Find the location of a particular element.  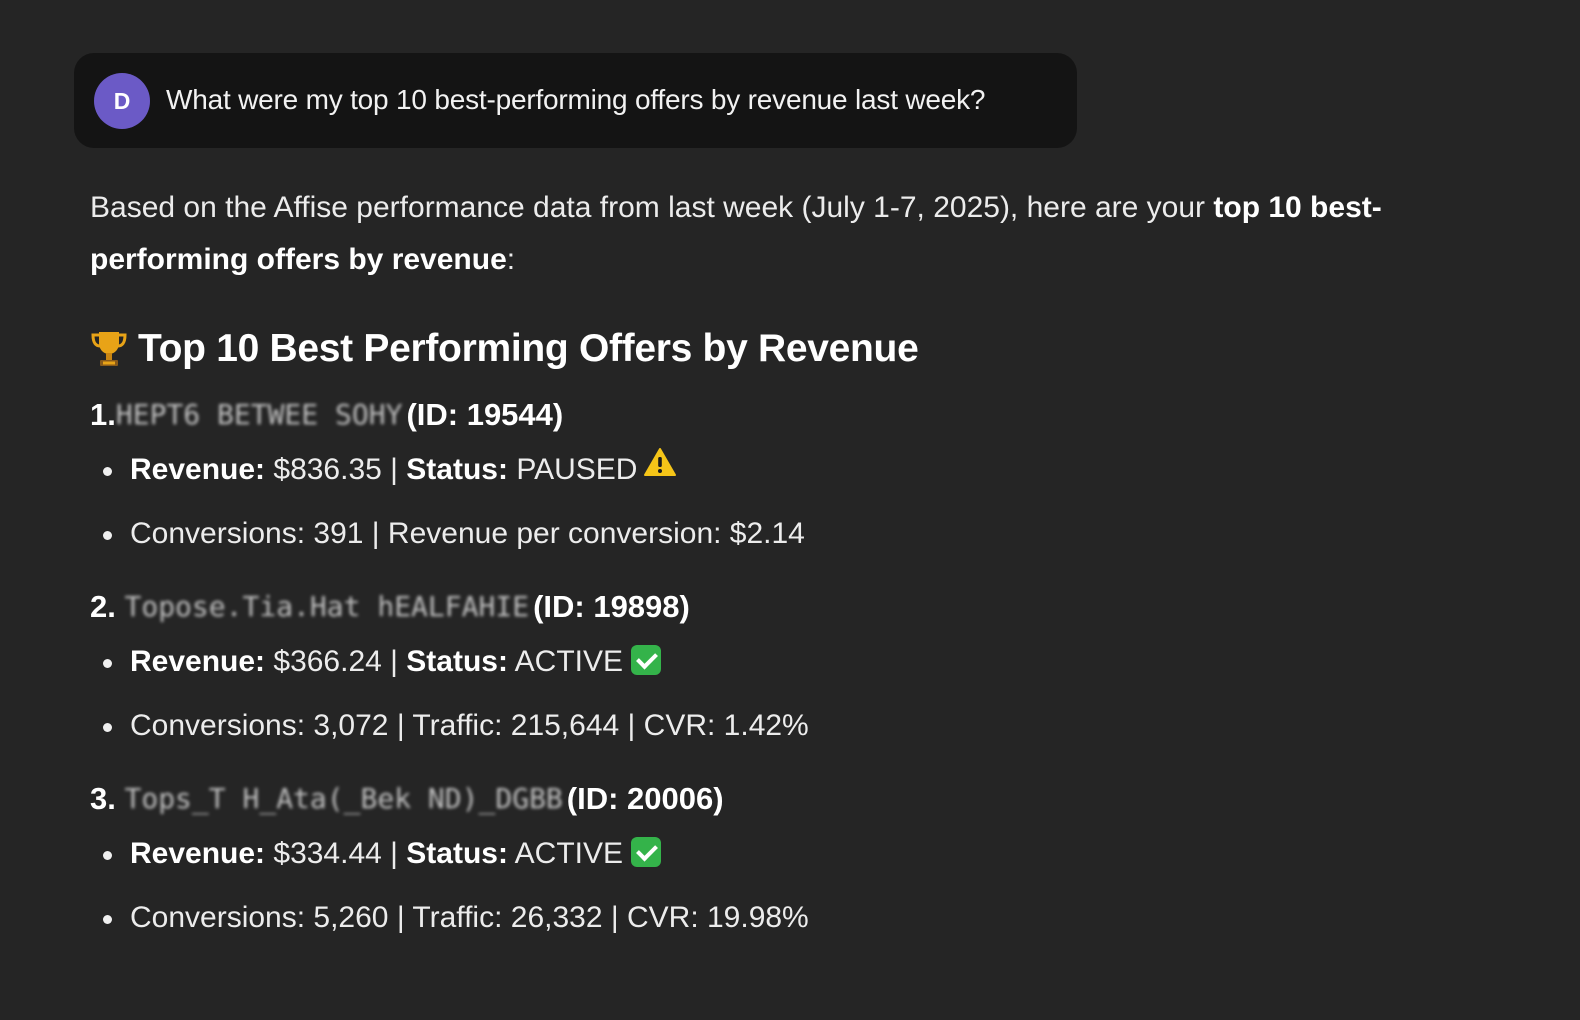

redacted-offer-name: Tops_T H_Ata(_Bek ND)_DGBB is located at coordinates (343, 798).